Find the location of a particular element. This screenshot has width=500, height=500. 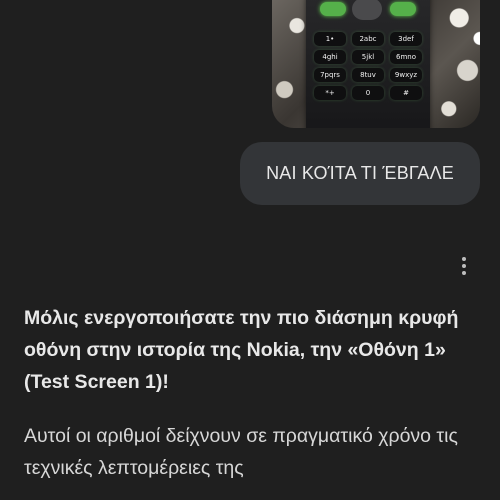

phone-nav-keys is located at coordinates (368, 11).